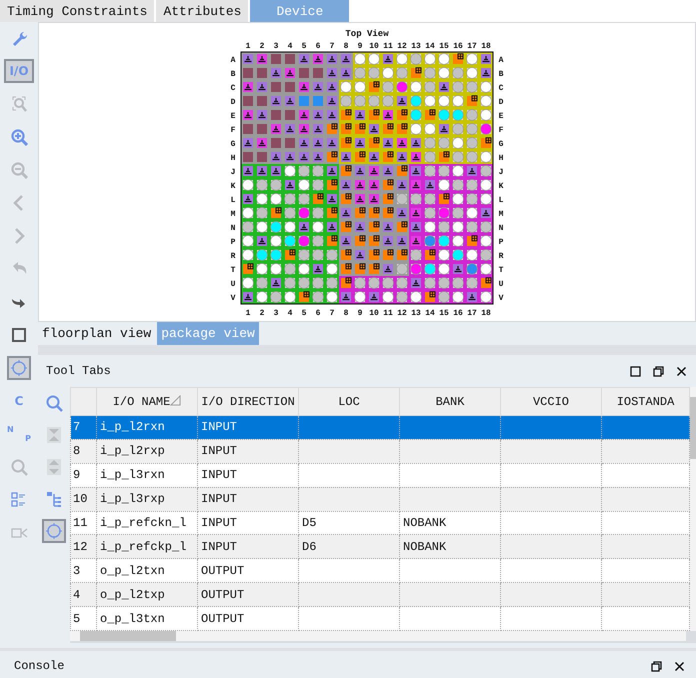  Describe the element at coordinates (380, 451) in the screenshot. I see `table-row: 8 i_p_l2rxp INPUT` at that location.